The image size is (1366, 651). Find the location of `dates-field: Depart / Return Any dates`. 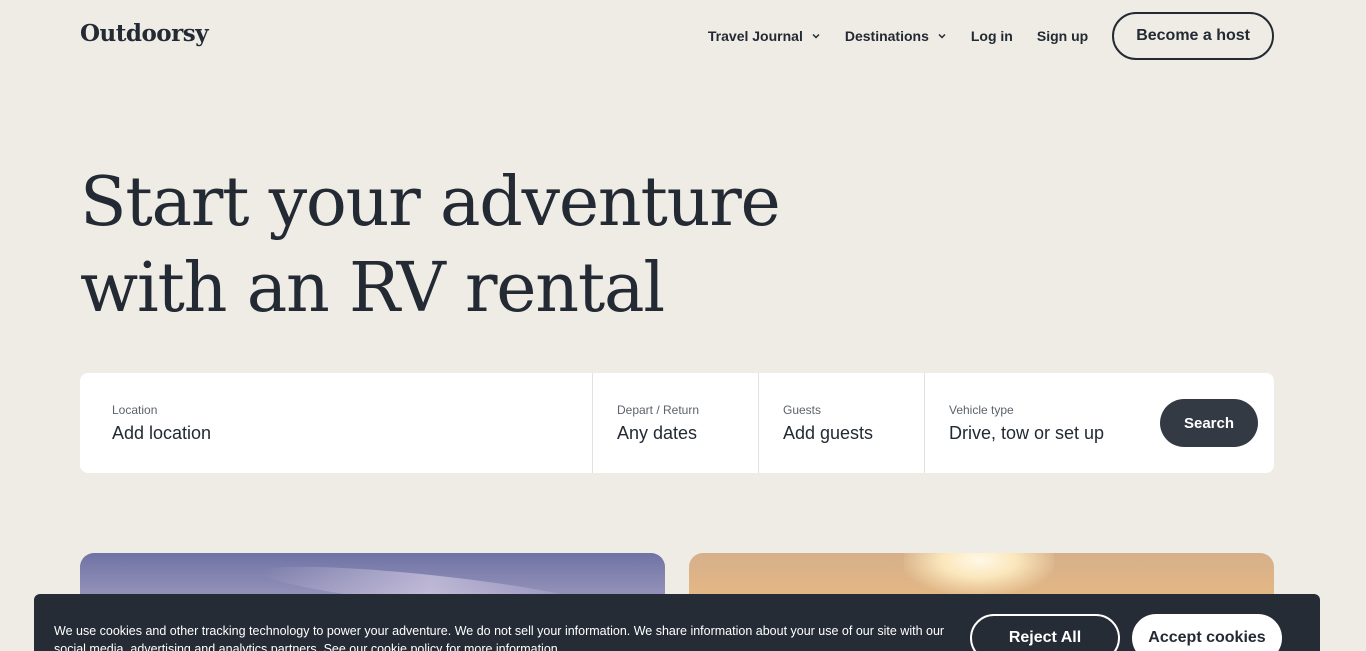

dates-field: Depart / Return Any dates is located at coordinates (674, 423).